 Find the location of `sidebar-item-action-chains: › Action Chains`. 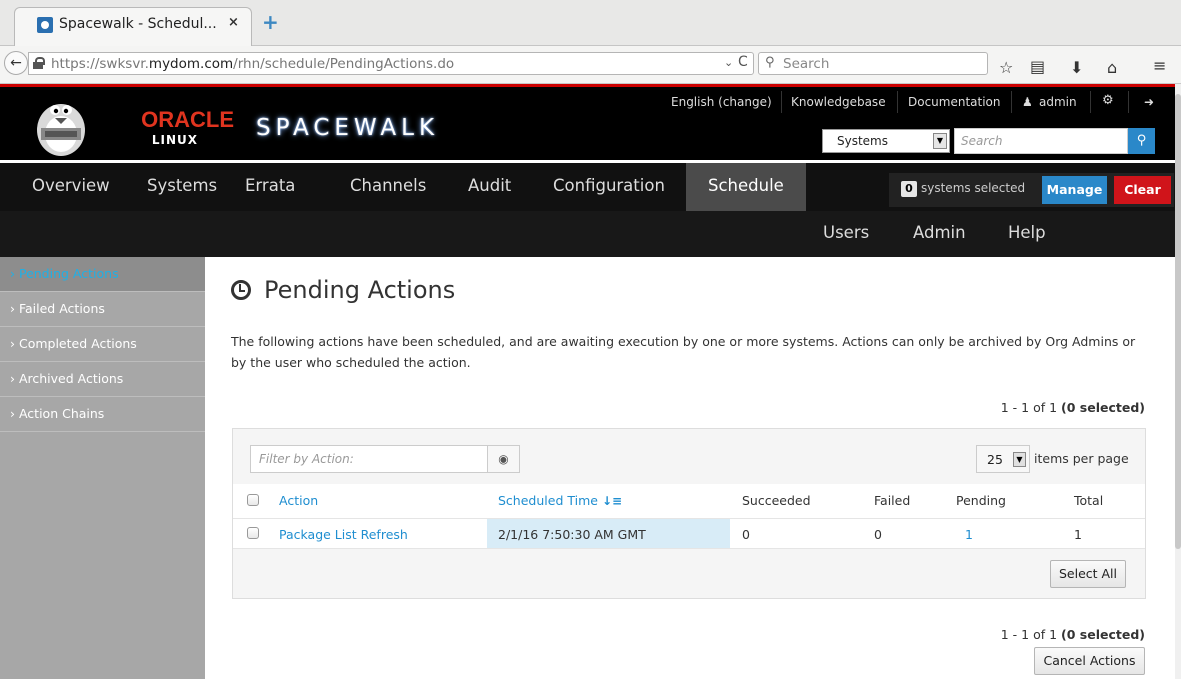

sidebar-item-action-chains: › Action Chains is located at coordinates (102, 414).